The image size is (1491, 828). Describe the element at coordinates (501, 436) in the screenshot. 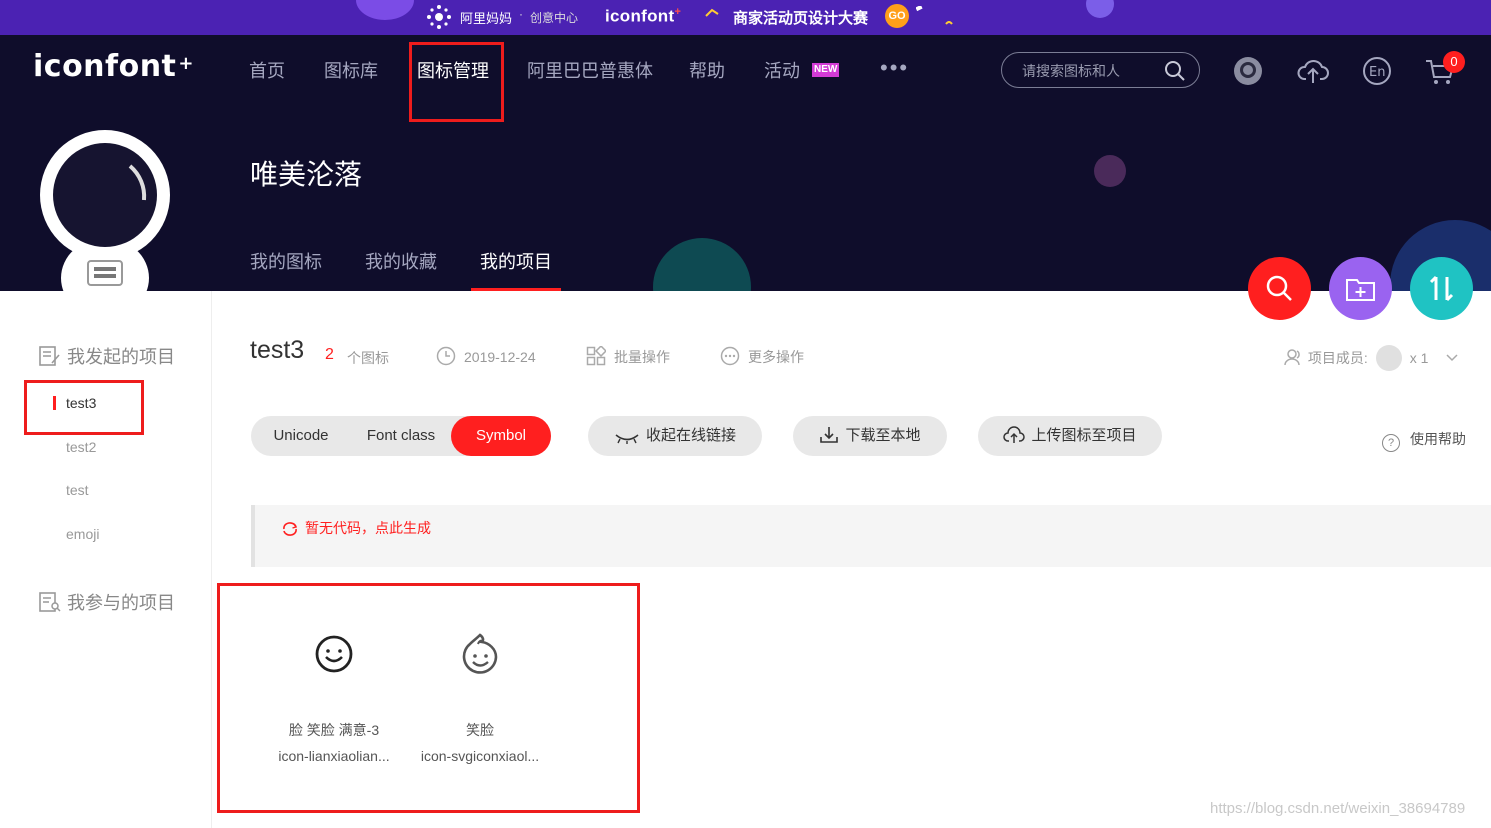

I see `tab-symbol: Symbol` at that location.